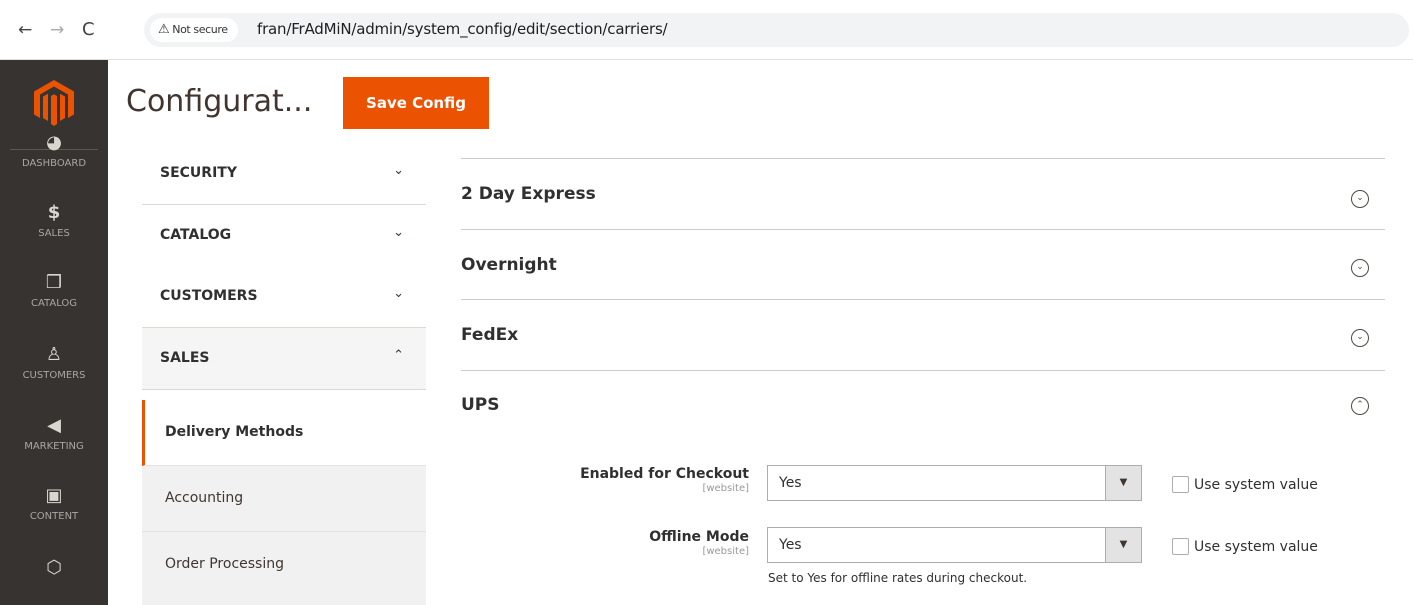 The height and width of the screenshot is (605, 1413). I want to click on security-label: Not secure, so click(200, 29).